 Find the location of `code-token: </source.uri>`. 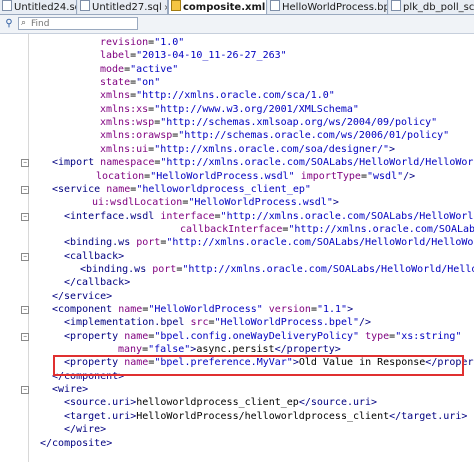

code-token: </source.uri> is located at coordinates (338, 403).